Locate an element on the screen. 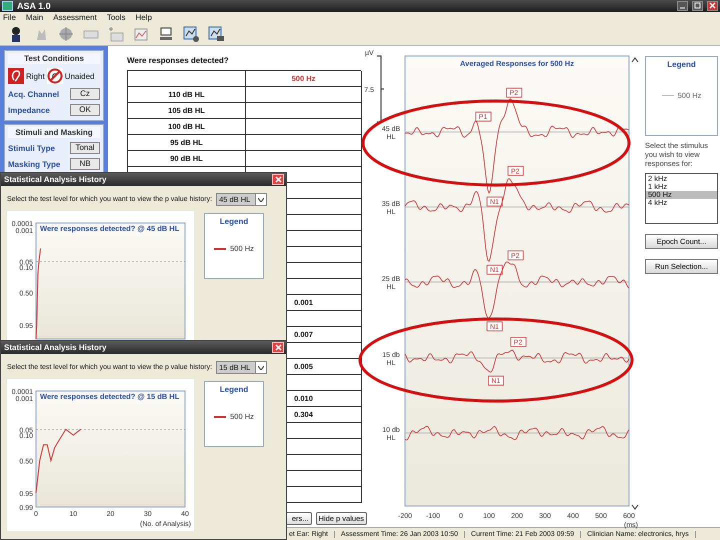  menu-item: Main is located at coordinates (35, 17).